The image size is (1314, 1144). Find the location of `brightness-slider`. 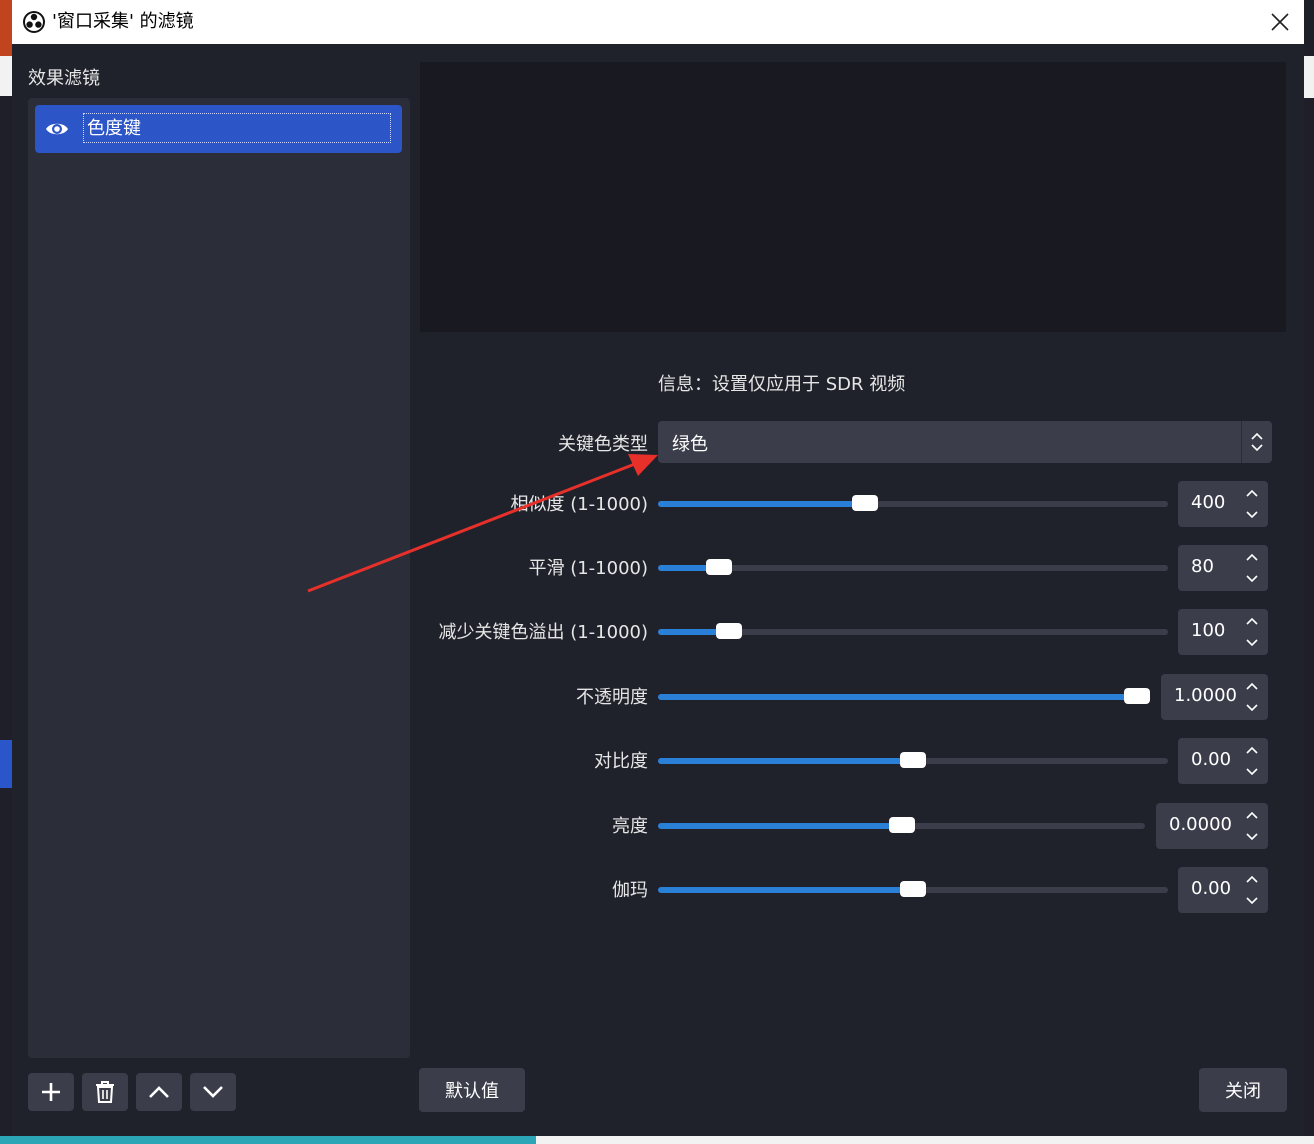

brightness-slider is located at coordinates (901, 825).